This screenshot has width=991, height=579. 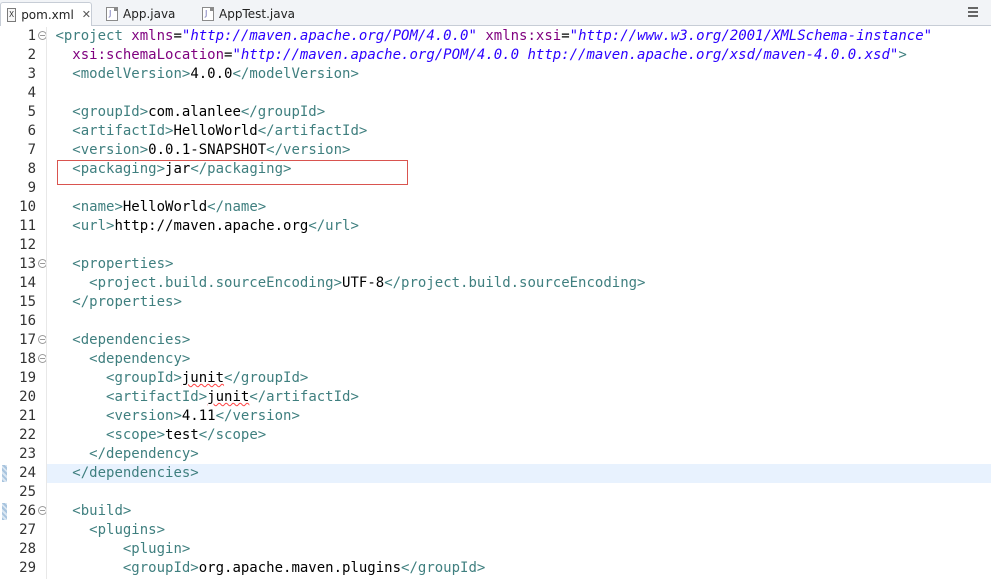 I want to click on token-tag: <groupId>, so click(x=144, y=378).